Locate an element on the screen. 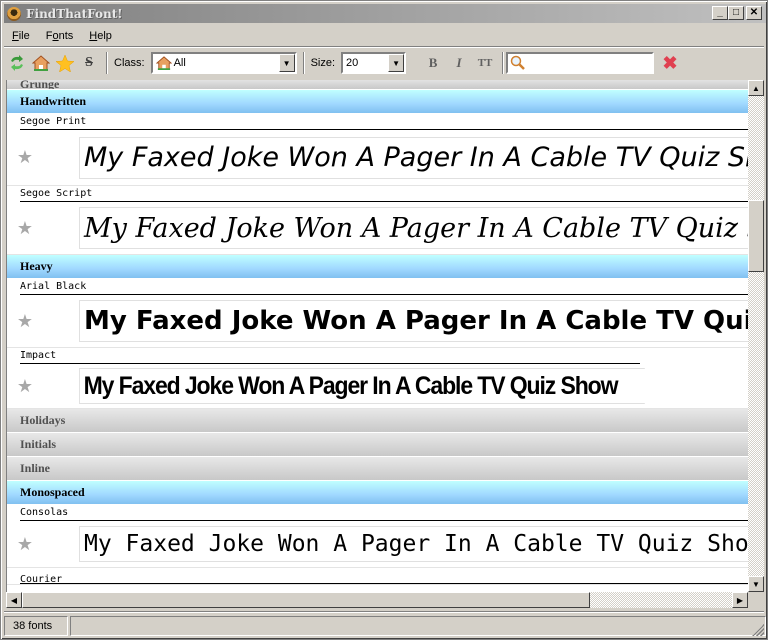  font-name: Courier is located at coordinates (377, 576).